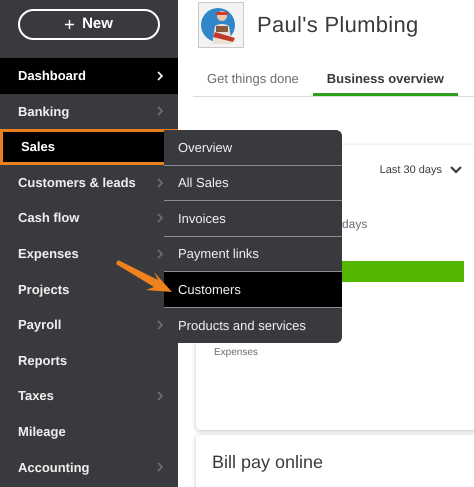  Describe the element at coordinates (89, 24) in the screenshot. I see `new-button: New` at that location.